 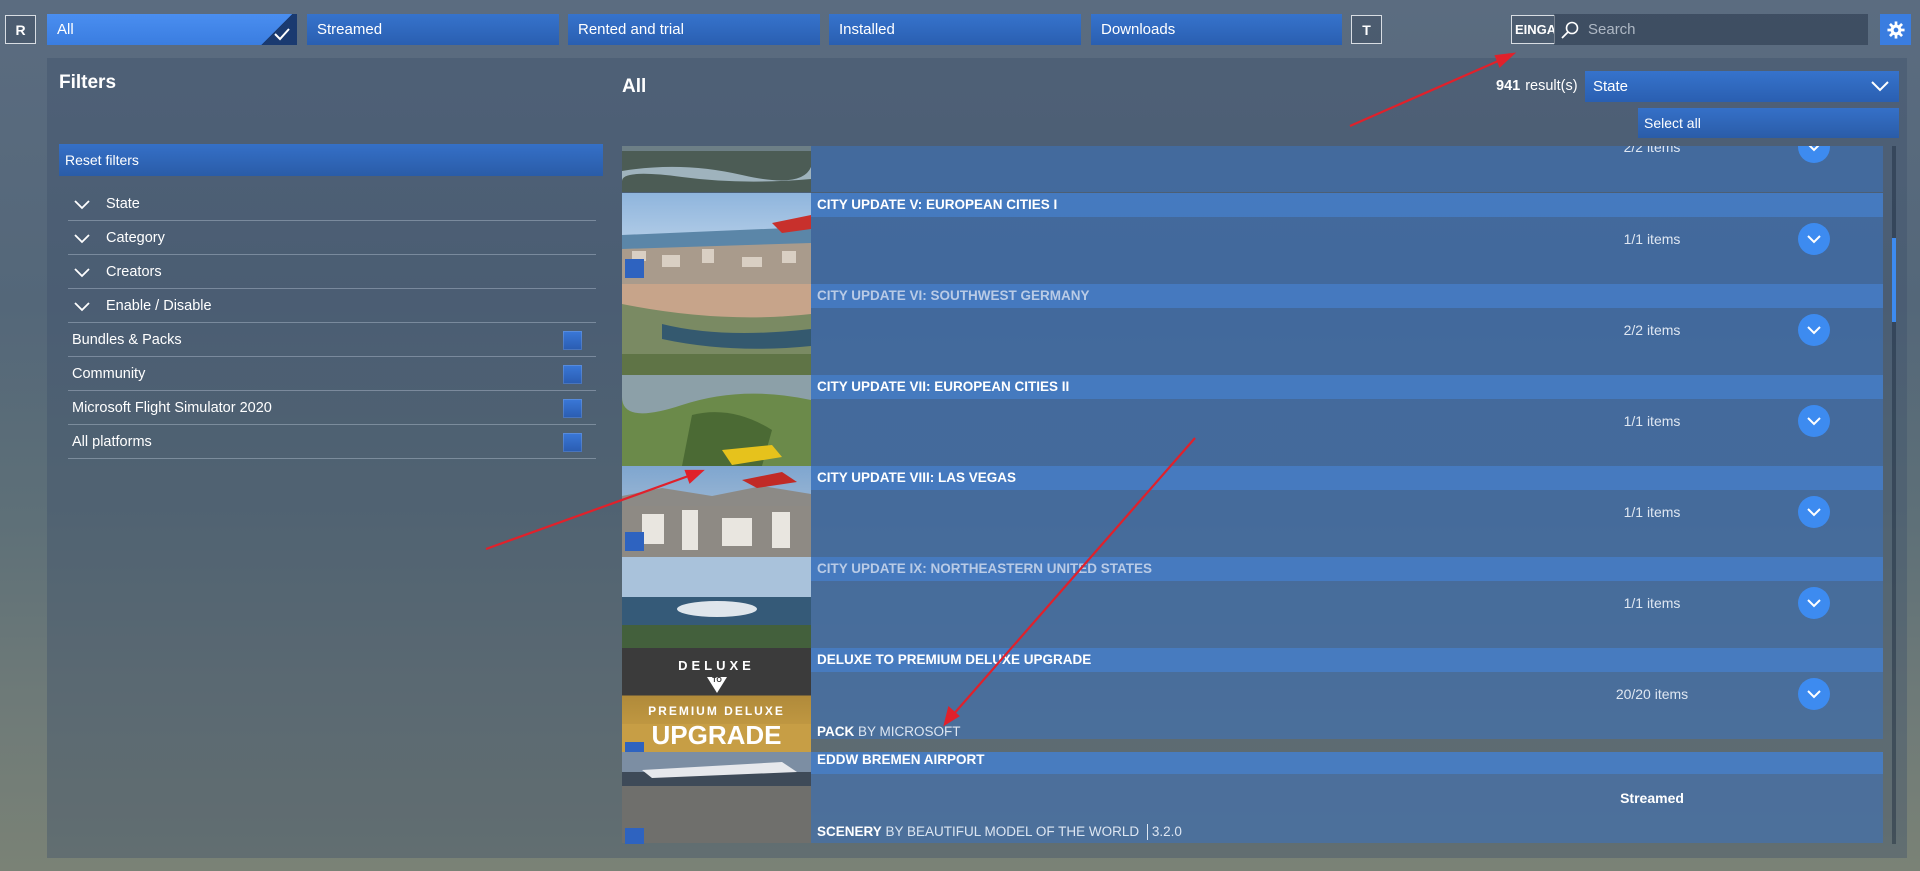 What do you see at coordinates (112, 441) in the screenshot?
I see `filter-platforms-label: All platforms` at bounding box center [112, 441].